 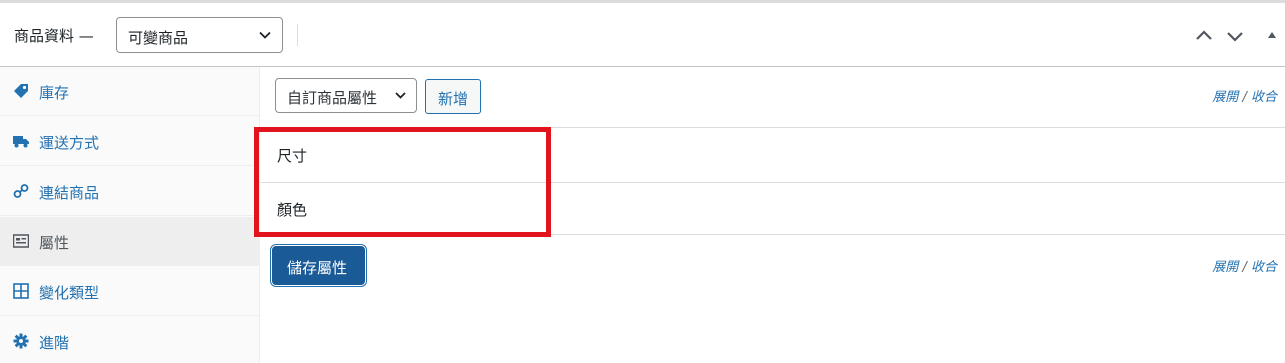 What do you see at coordinates (54, 93) in the screenshot?
I see `tab-label: 庫存` at bounding box center [54, 93].